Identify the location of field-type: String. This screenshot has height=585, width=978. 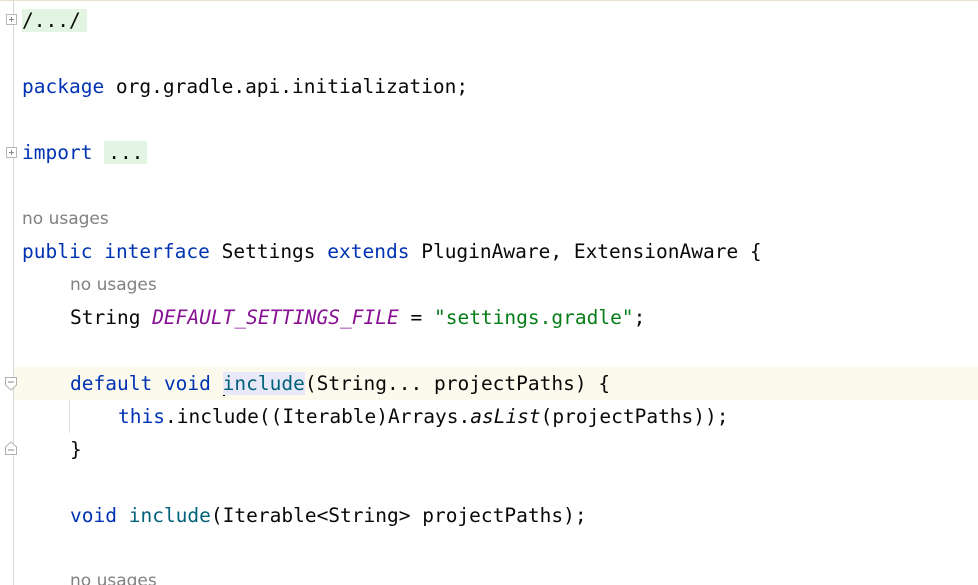
(111, 317).